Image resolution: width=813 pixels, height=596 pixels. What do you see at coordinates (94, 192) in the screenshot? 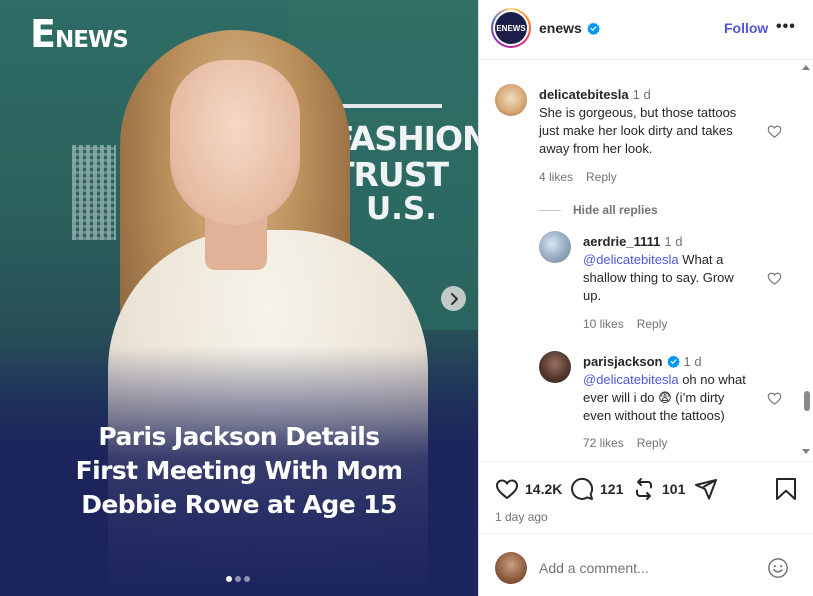
I see `qr-code-graphic` at bounding box center [94, 192].